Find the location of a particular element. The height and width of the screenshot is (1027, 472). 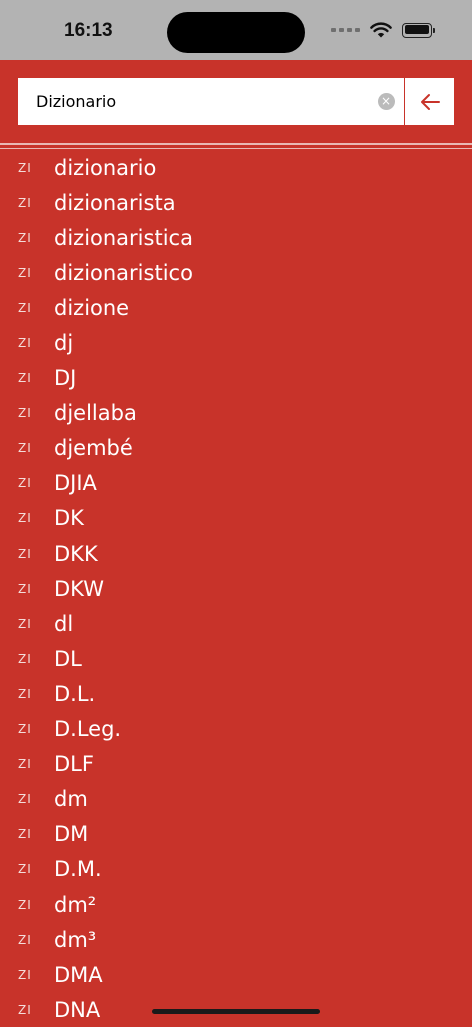

clear-search-button: × is located at coordinates (386, 101).